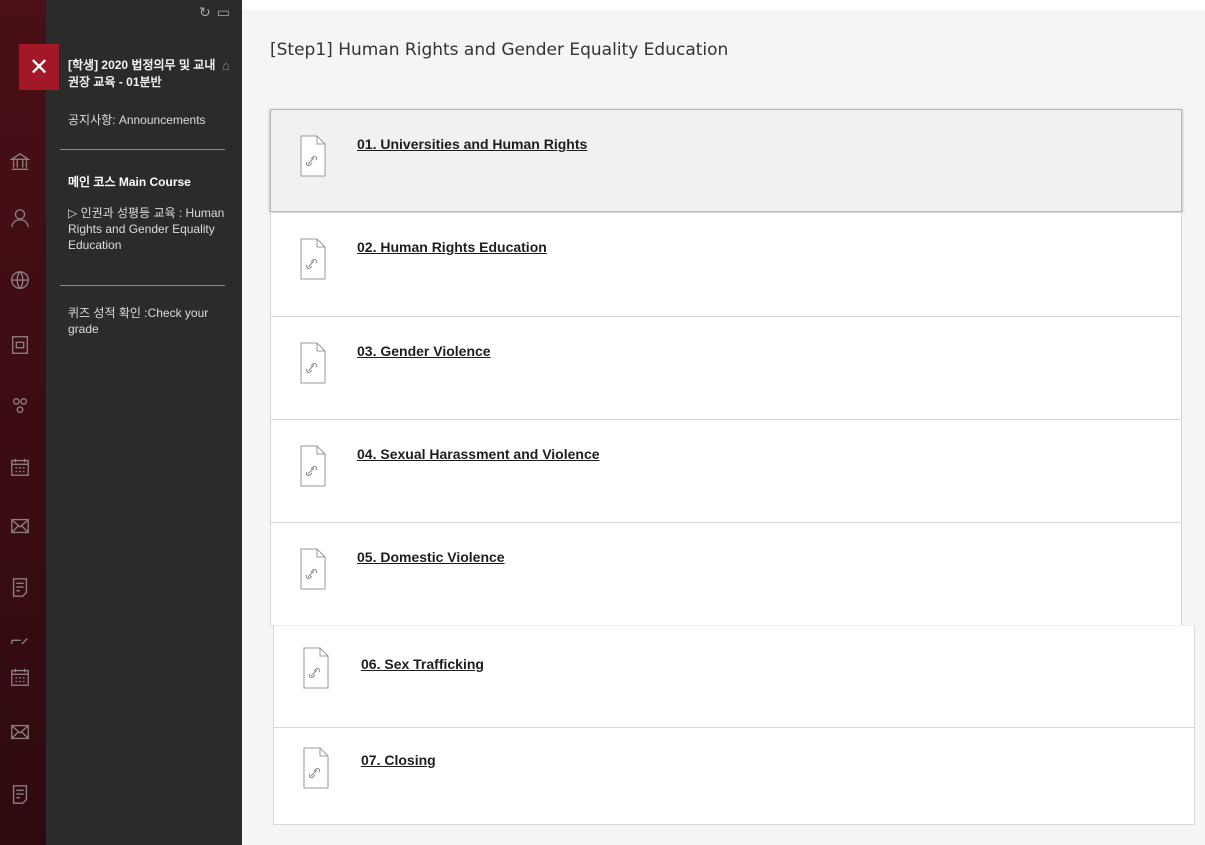 This screenshot has width=1205, height=845. What do you see at coordinates (734, 776) in the screenshot?
I see `list-item: 07. Closing` at bounding box center [734, 776].